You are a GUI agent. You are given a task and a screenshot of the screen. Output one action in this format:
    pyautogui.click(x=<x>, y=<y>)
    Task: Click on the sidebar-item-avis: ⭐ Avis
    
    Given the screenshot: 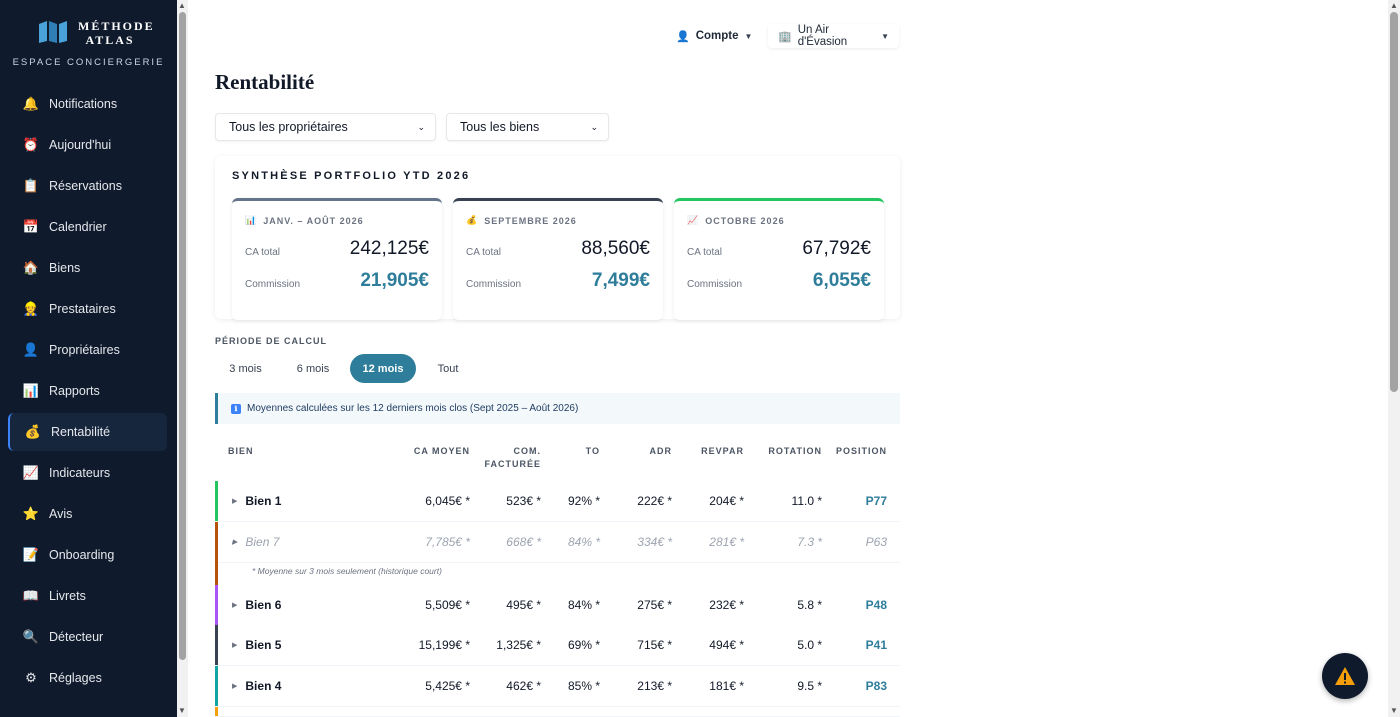 What is the action you would take?
    pyautogui.click(x=87, y=514)
    